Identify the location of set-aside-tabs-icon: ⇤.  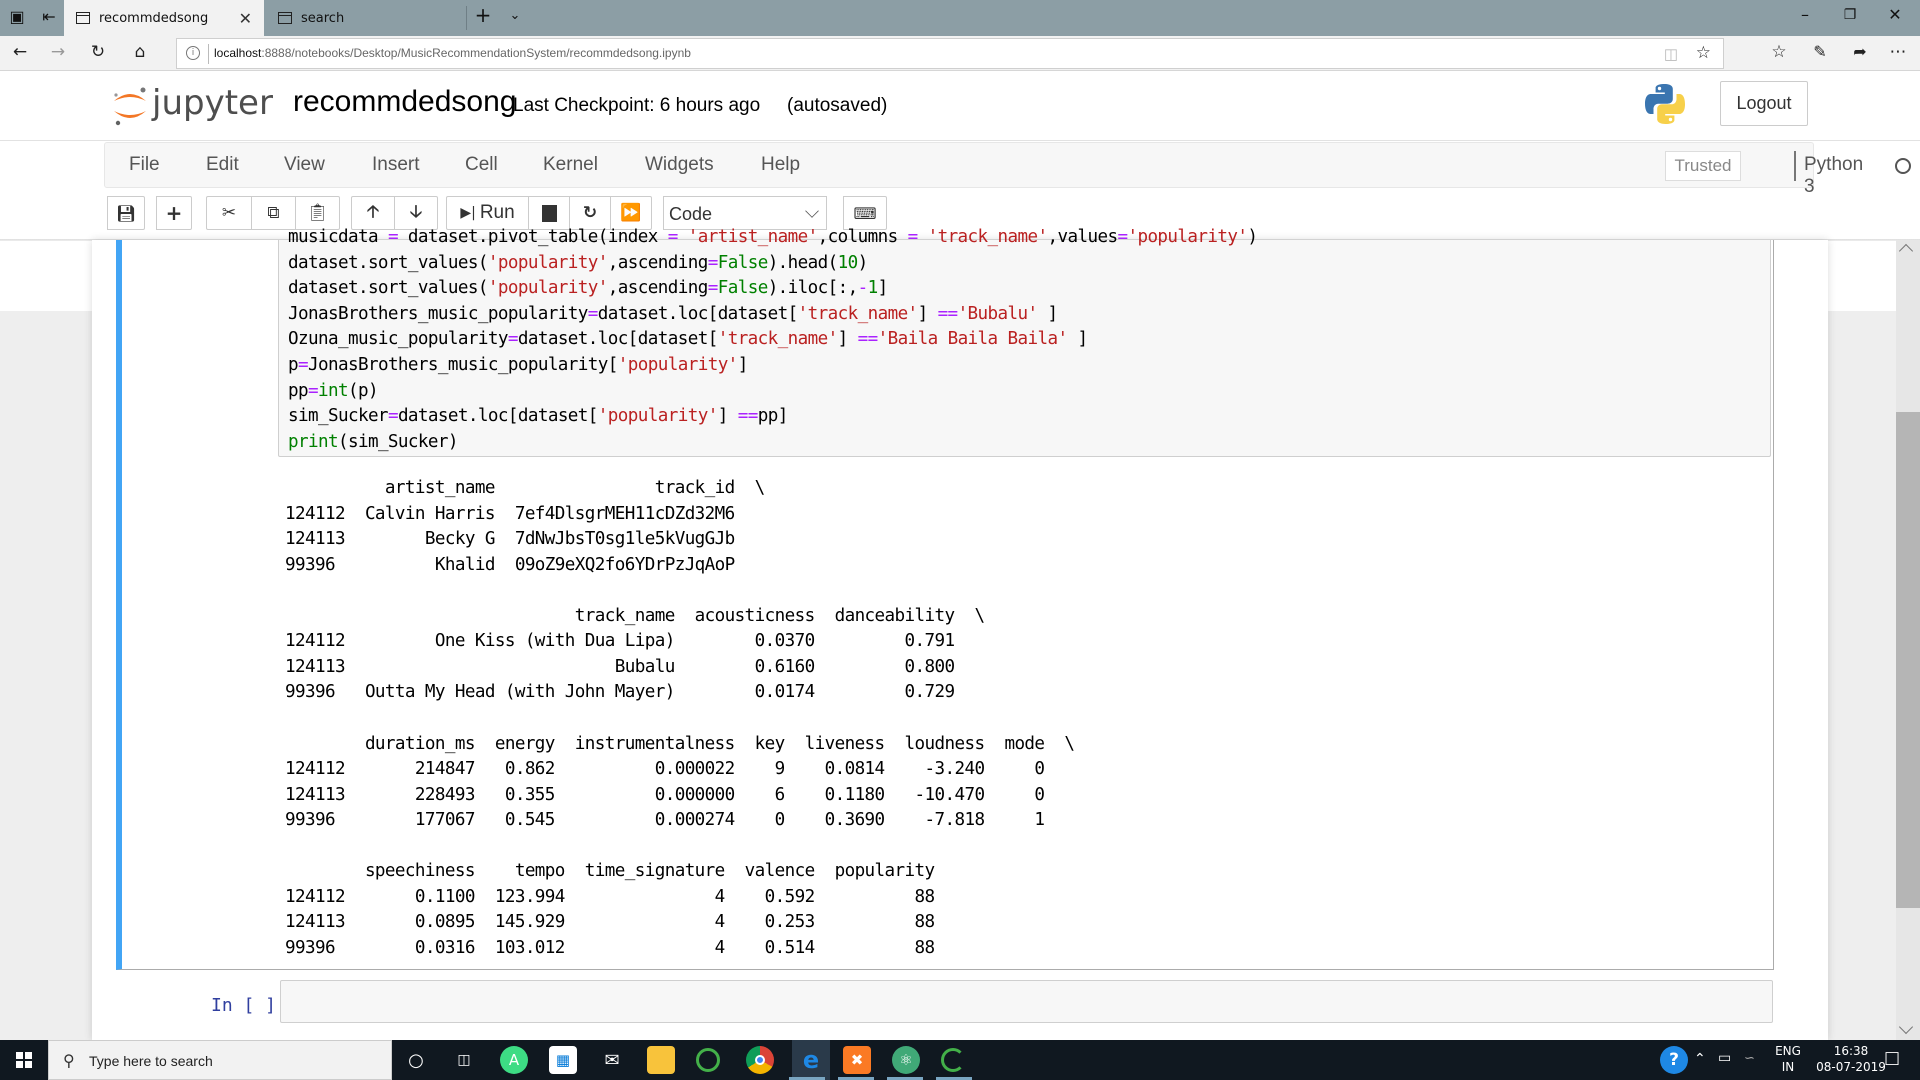
(49, 18).